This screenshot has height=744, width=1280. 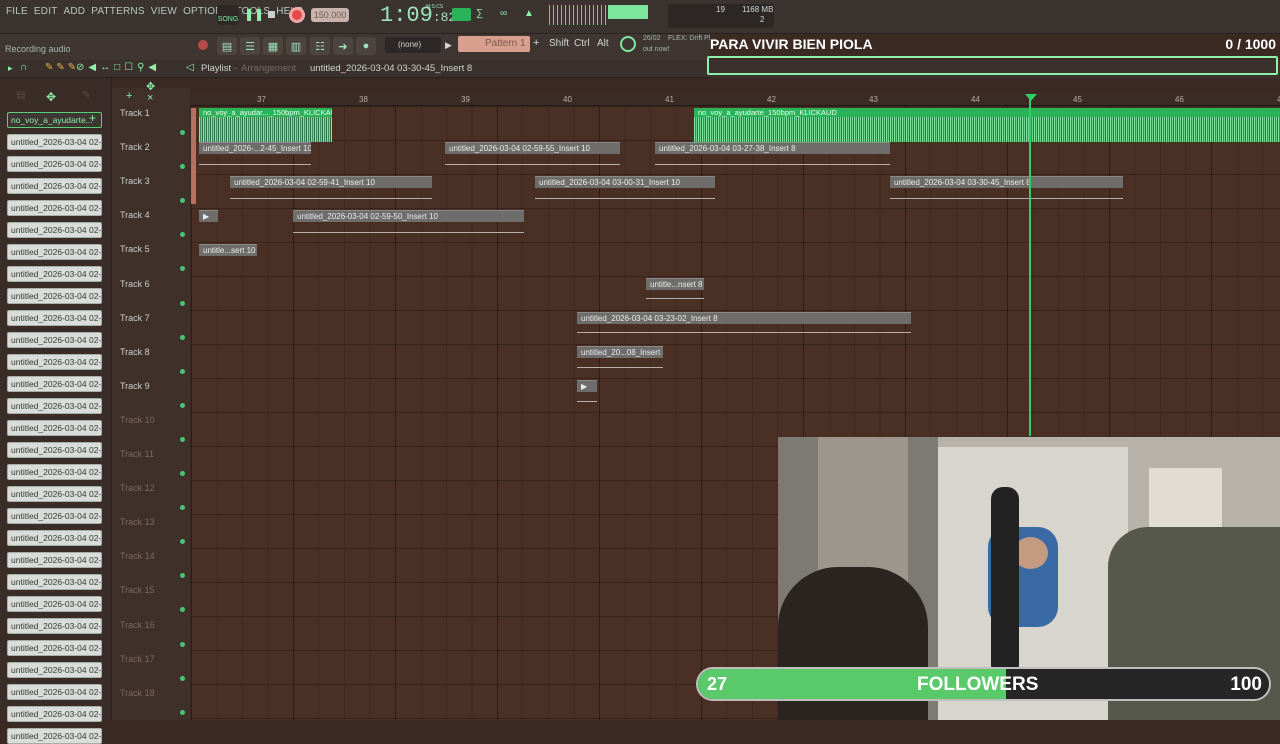 I want to click on song-time-display: 1:09:82, so click(x=418, y=15).